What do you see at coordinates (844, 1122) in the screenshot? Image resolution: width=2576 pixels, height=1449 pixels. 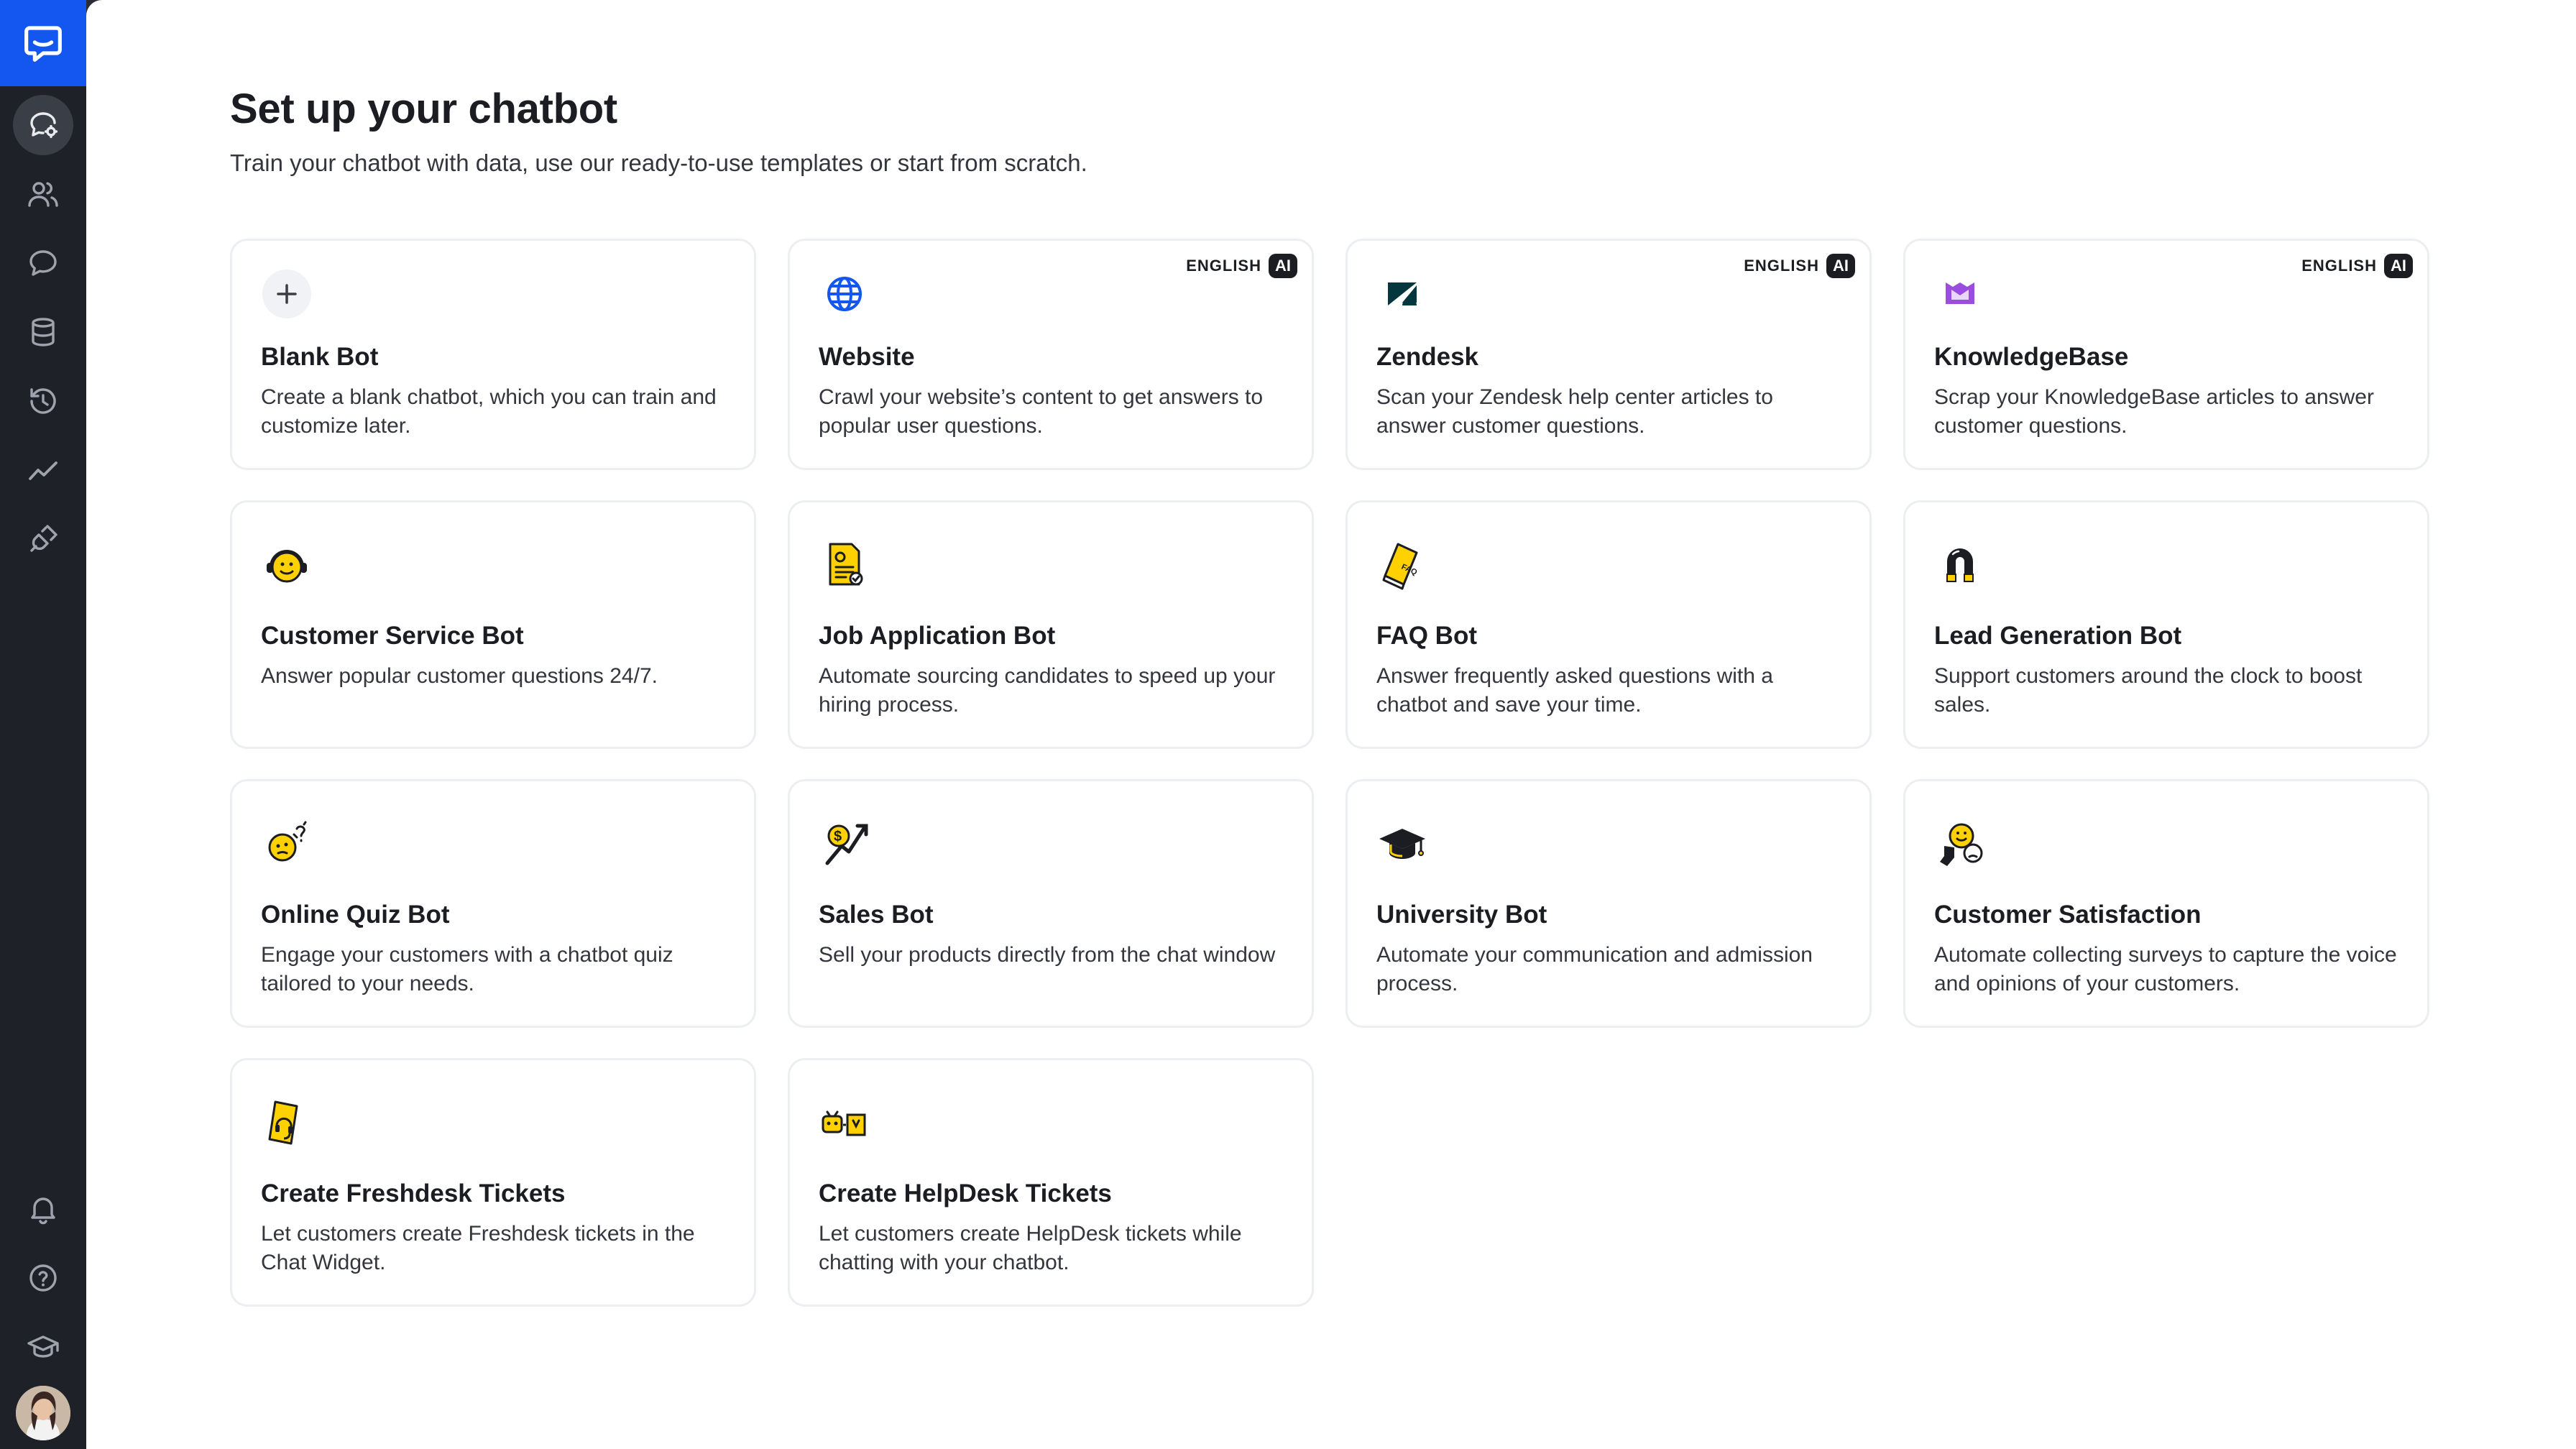 I see `helpdesk-ticket-icon` at bounding box center [844, 1122].